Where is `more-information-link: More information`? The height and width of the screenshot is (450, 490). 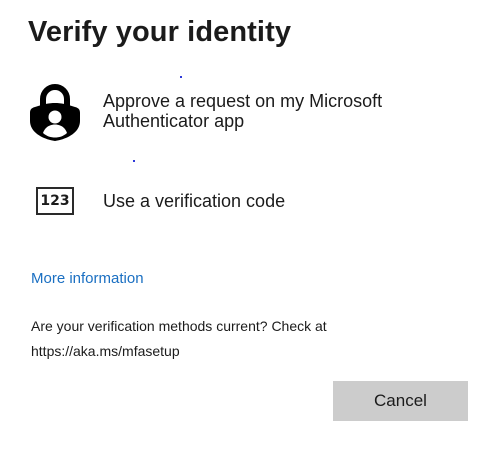 more-information-link: More information is located at coordinates (87, 278).